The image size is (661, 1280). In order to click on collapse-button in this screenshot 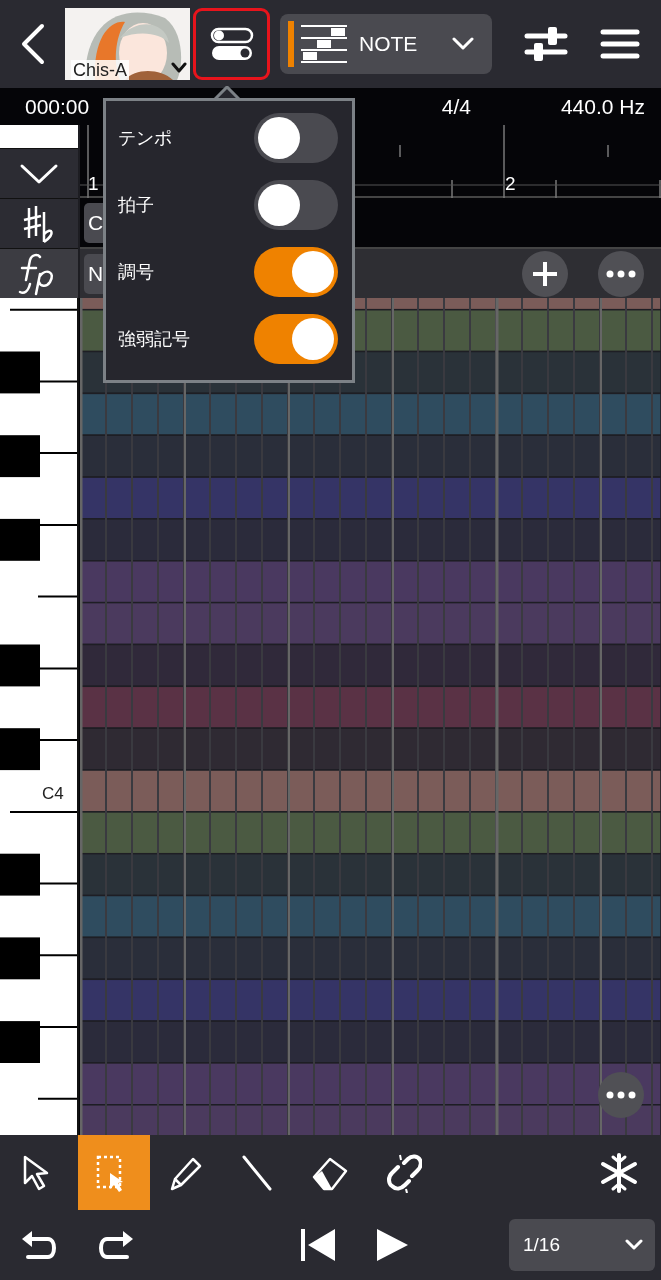, I will do `click(39, 173)`.